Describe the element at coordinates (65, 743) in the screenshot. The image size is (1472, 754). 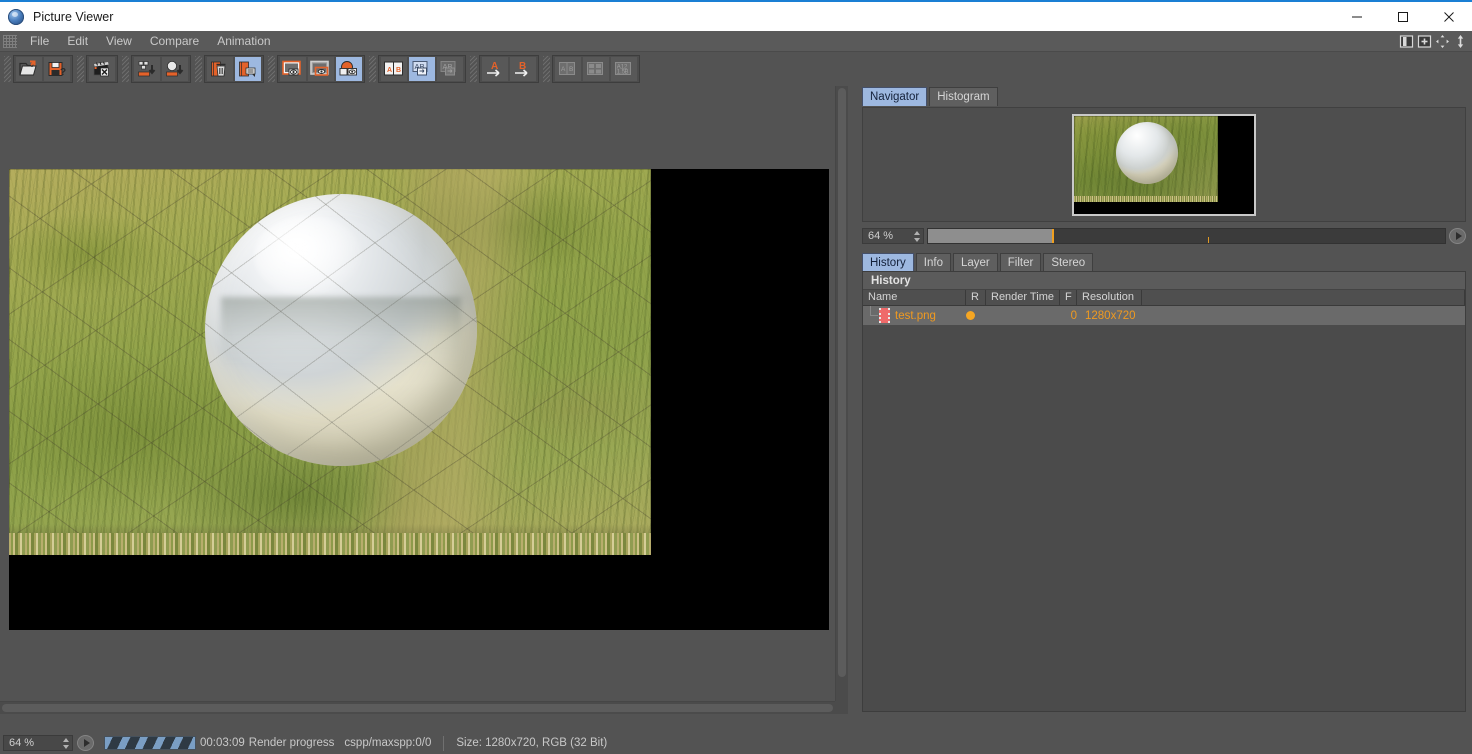
I see `status-zoom-stepper` at that location.